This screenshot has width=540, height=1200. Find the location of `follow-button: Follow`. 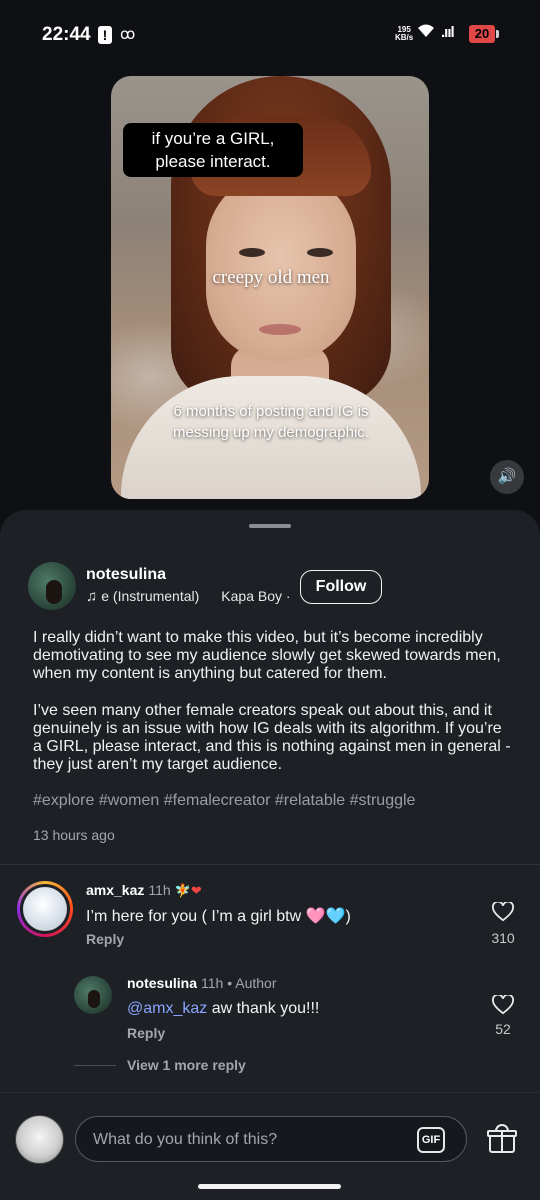

follow-button: Follow is located at coordinates (341, 587).